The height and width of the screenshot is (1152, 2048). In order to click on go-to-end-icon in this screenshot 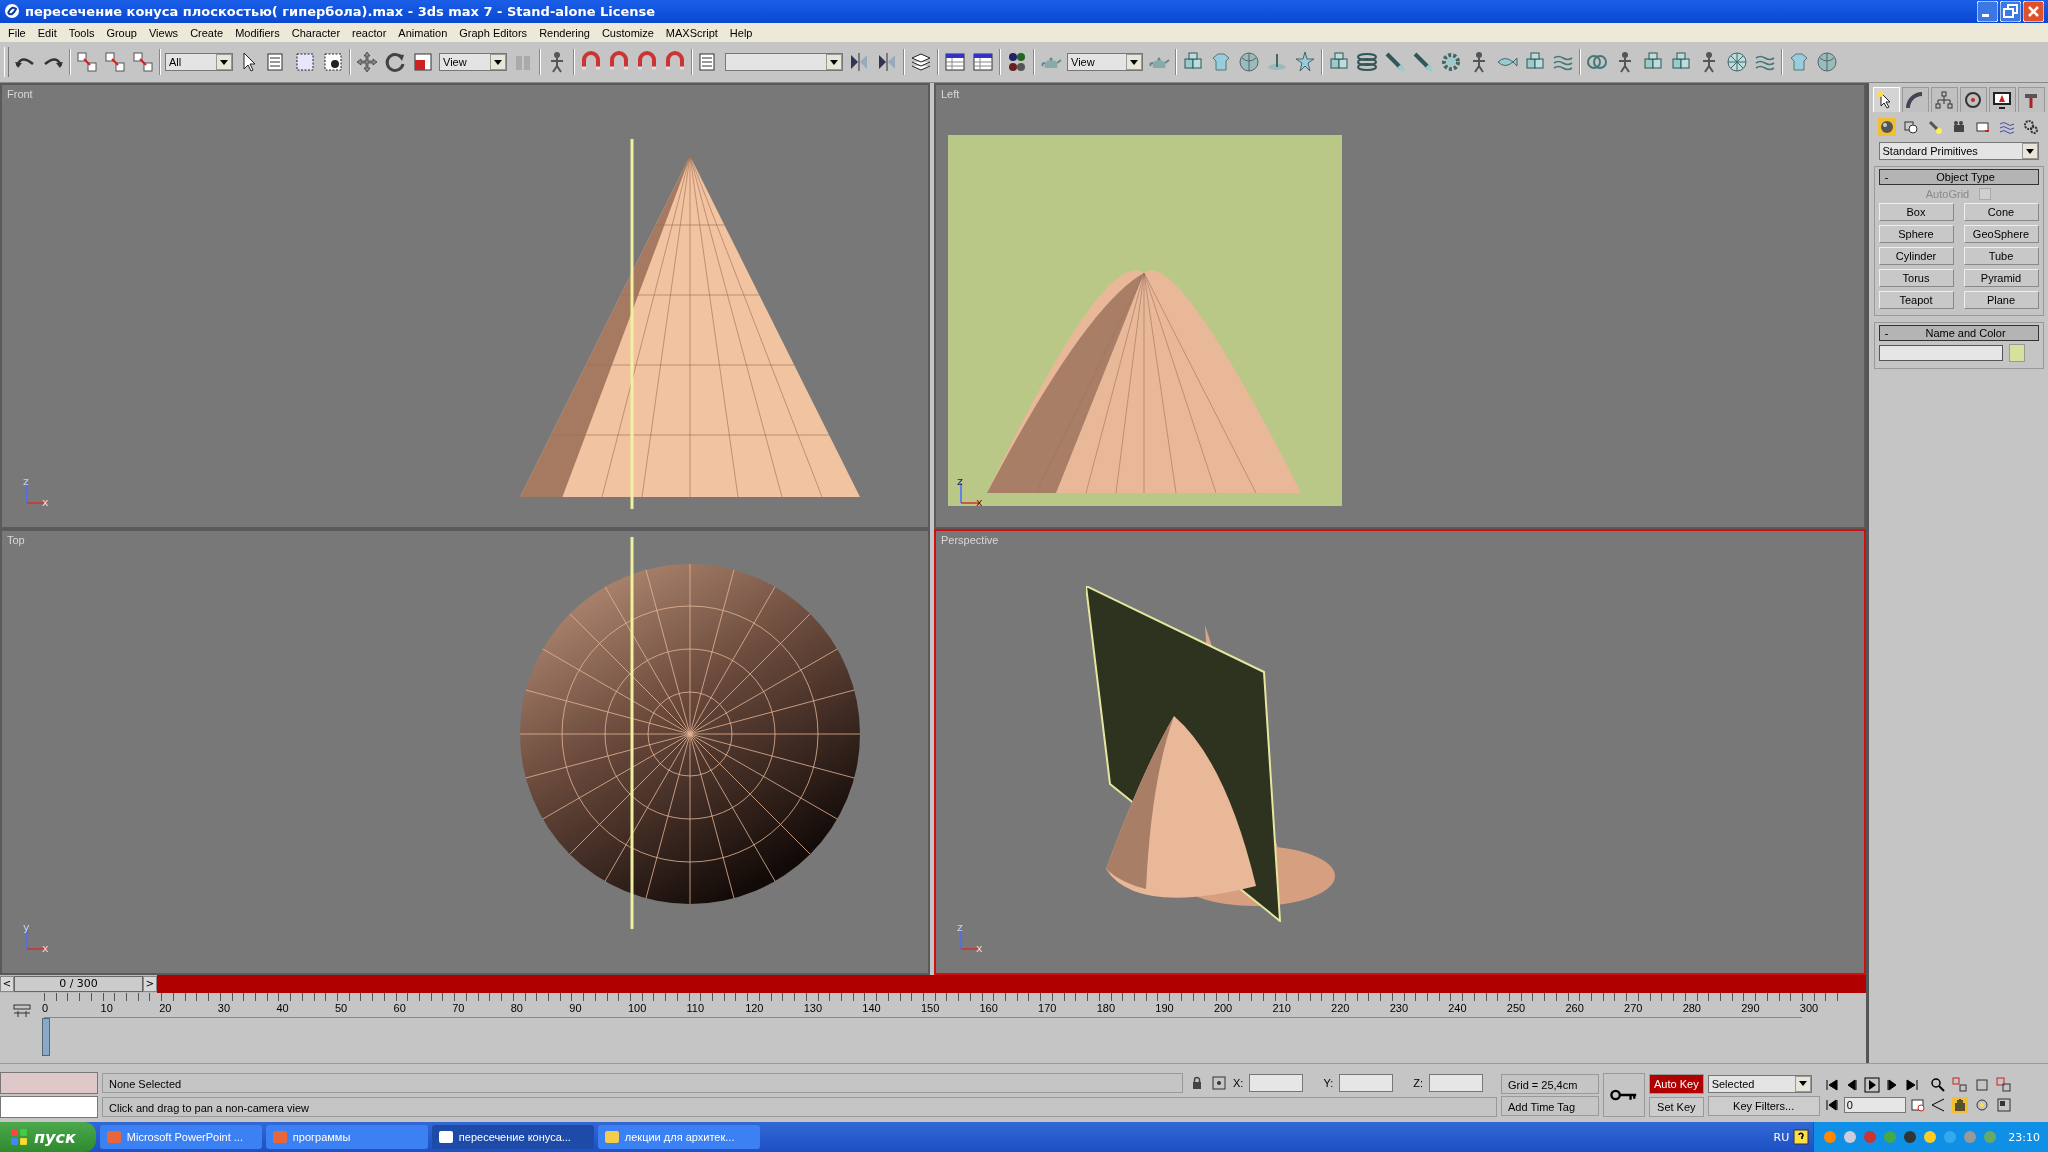, I will do `click(1911, 1085)`.